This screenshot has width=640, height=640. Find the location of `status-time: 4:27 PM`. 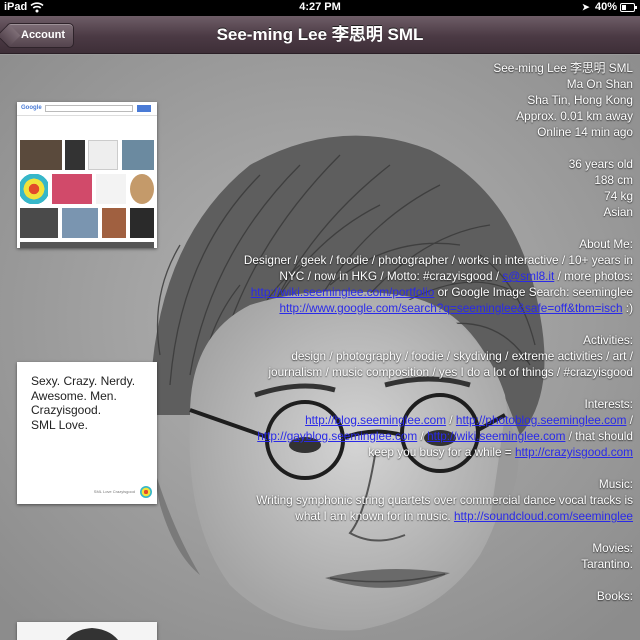

status-time: 4:27 PM is located at coordinates (320, 7).